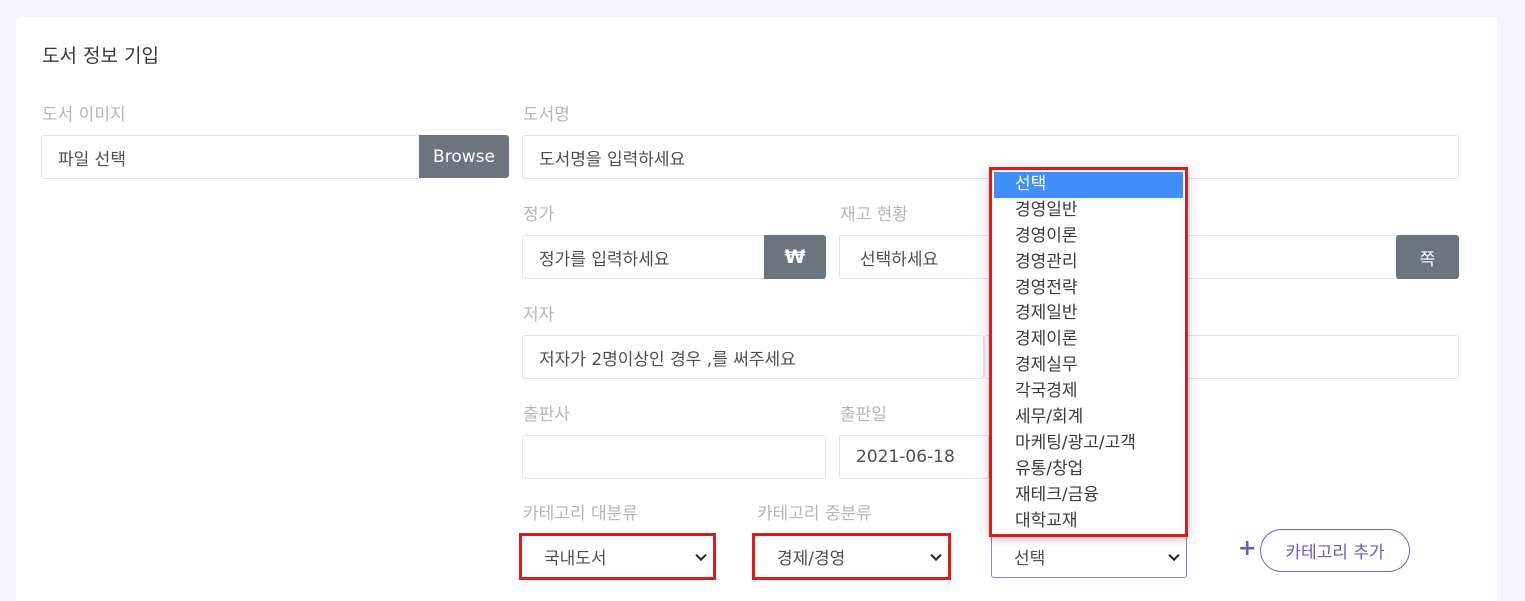 The height and width of the screenshot is (601, 1525). I want to click on dropdown-option: 유통/창업, so click(1088, 470).